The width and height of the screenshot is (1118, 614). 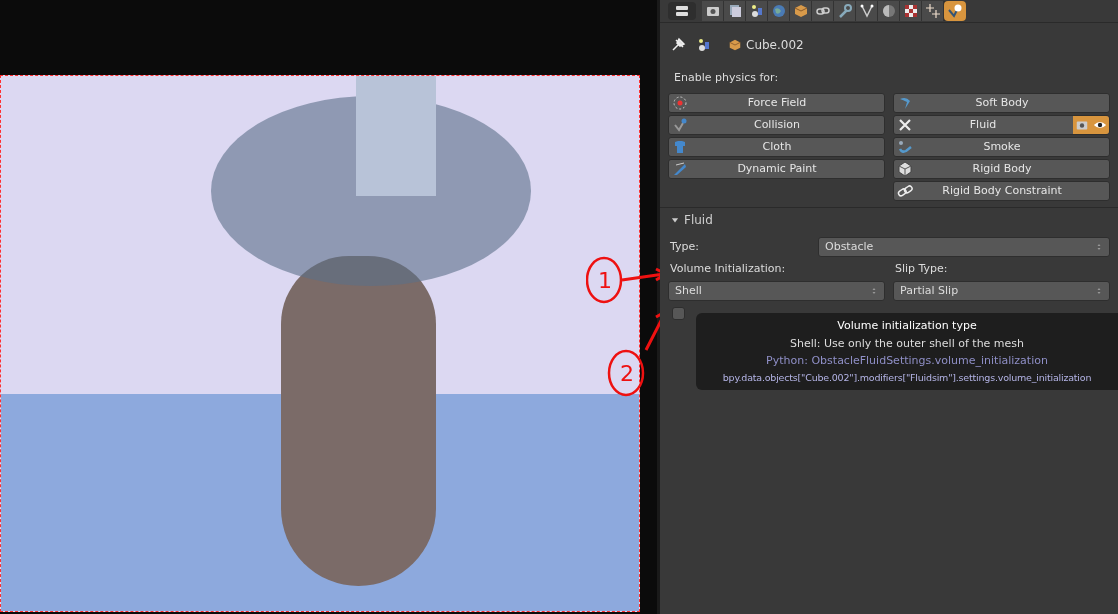 What do you see at coordinates (905, 125) in the screenshot?
I see `close-icon` at bounding box center [905, 125].